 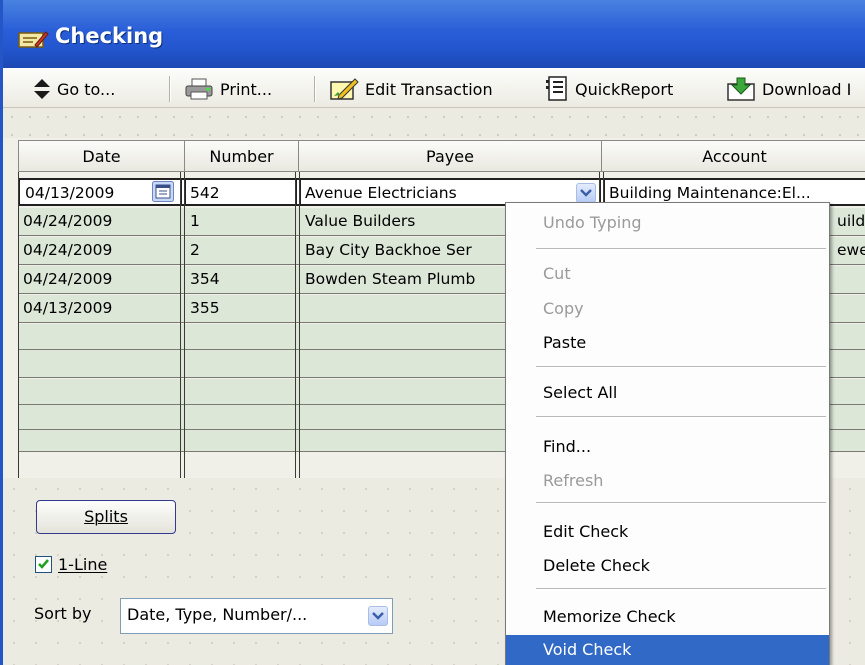 I want to click on checkbox-box, so click(x=43, y=564).